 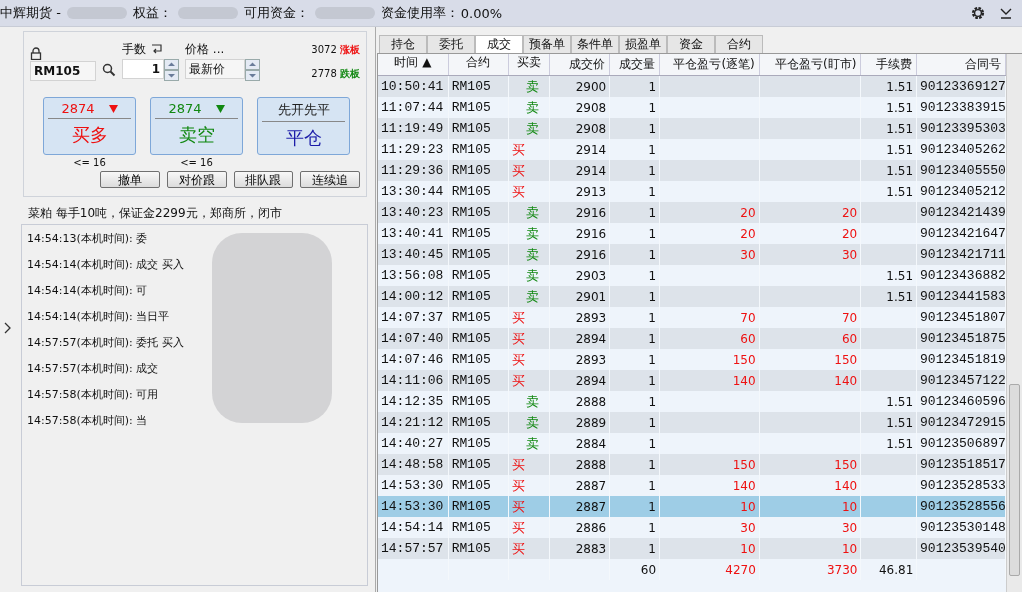 I want to click on available-funds-label: 可用资金：, so click(x=276, y=13).